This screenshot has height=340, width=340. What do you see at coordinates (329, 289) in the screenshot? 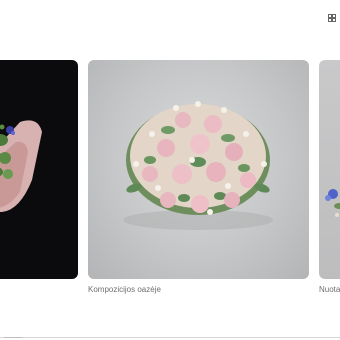
I see `card-caption: Nuota` at bounding box center [329, 289].